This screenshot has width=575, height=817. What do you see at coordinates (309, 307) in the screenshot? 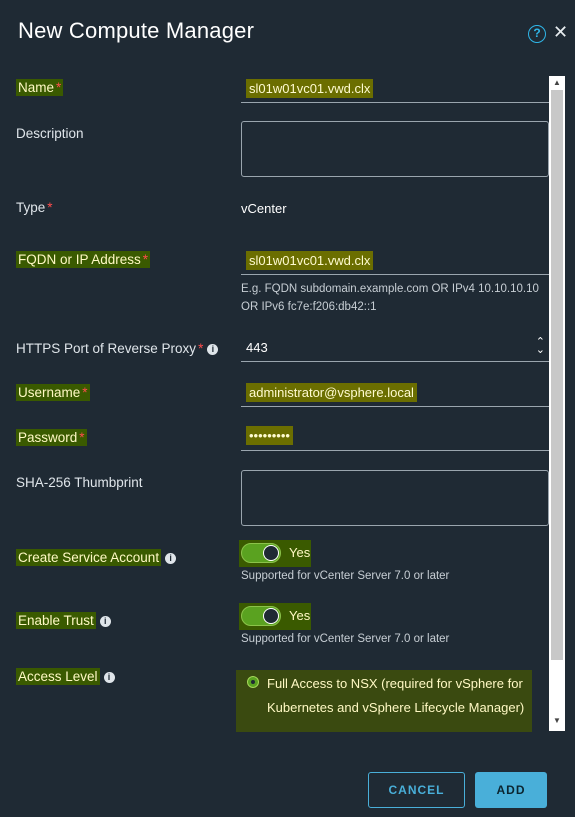
I see `fqdn-hint-line2: OR IPv6 fc7e:f206:db42::1` at bounding box center [309, 307].